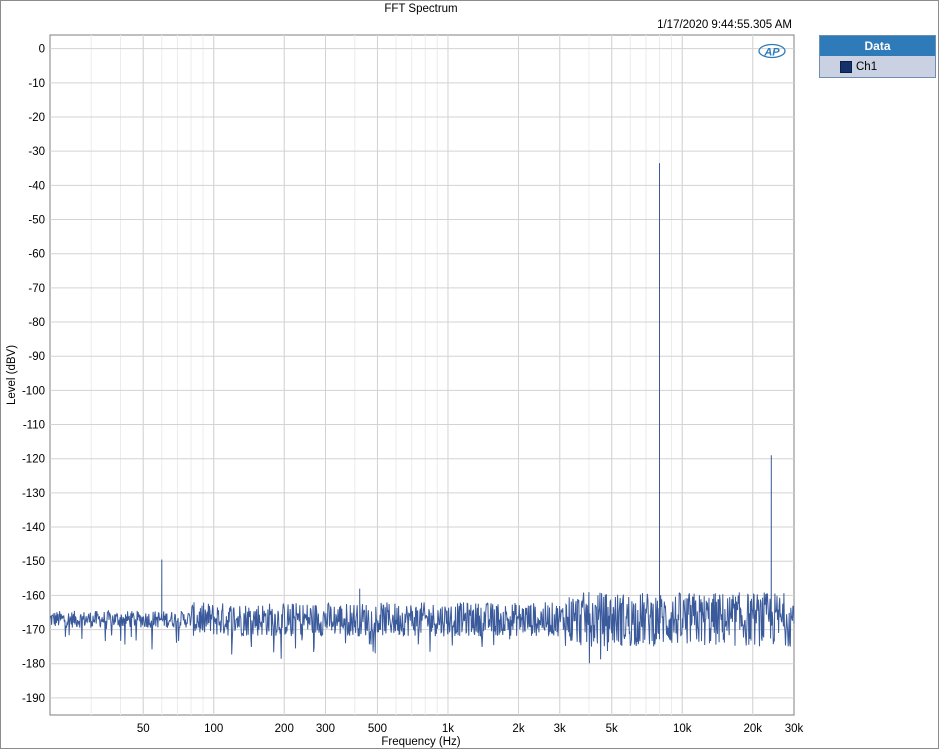  I want to click on y-tick-label: -90, so click(36, 357).